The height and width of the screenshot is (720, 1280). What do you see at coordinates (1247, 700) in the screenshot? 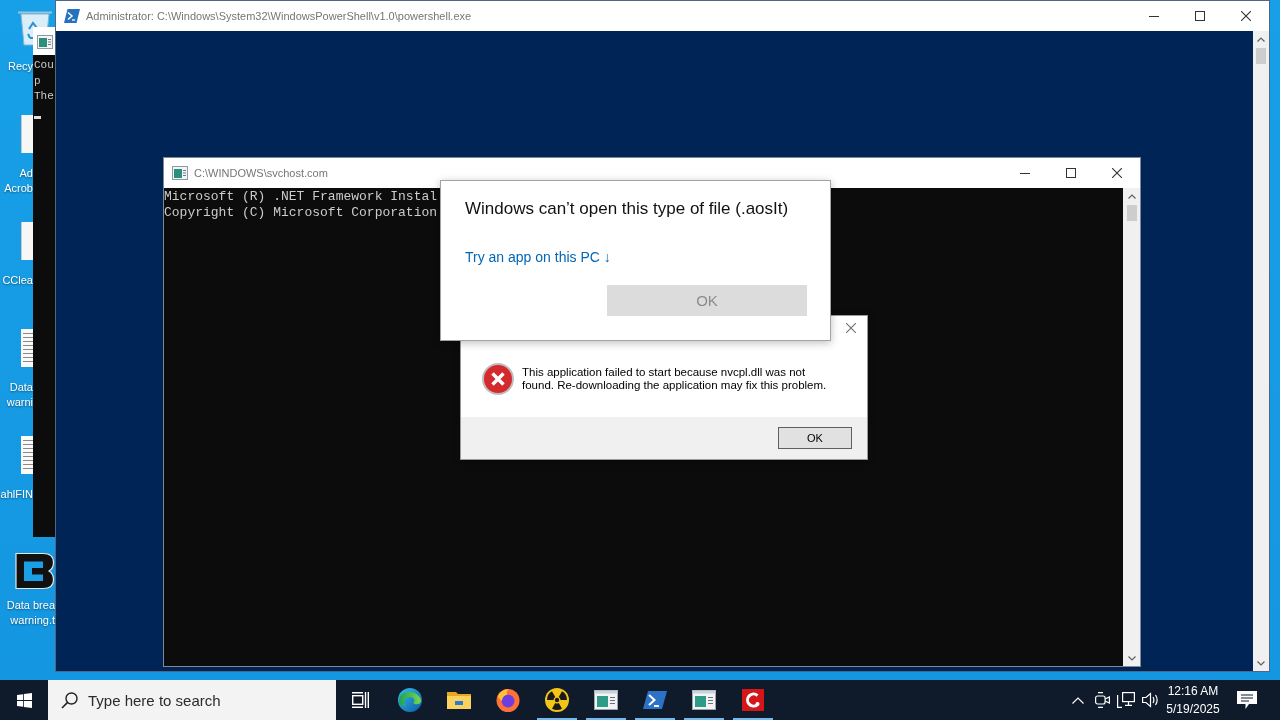
I see `message-icon` at bounding box center [1247, 700].